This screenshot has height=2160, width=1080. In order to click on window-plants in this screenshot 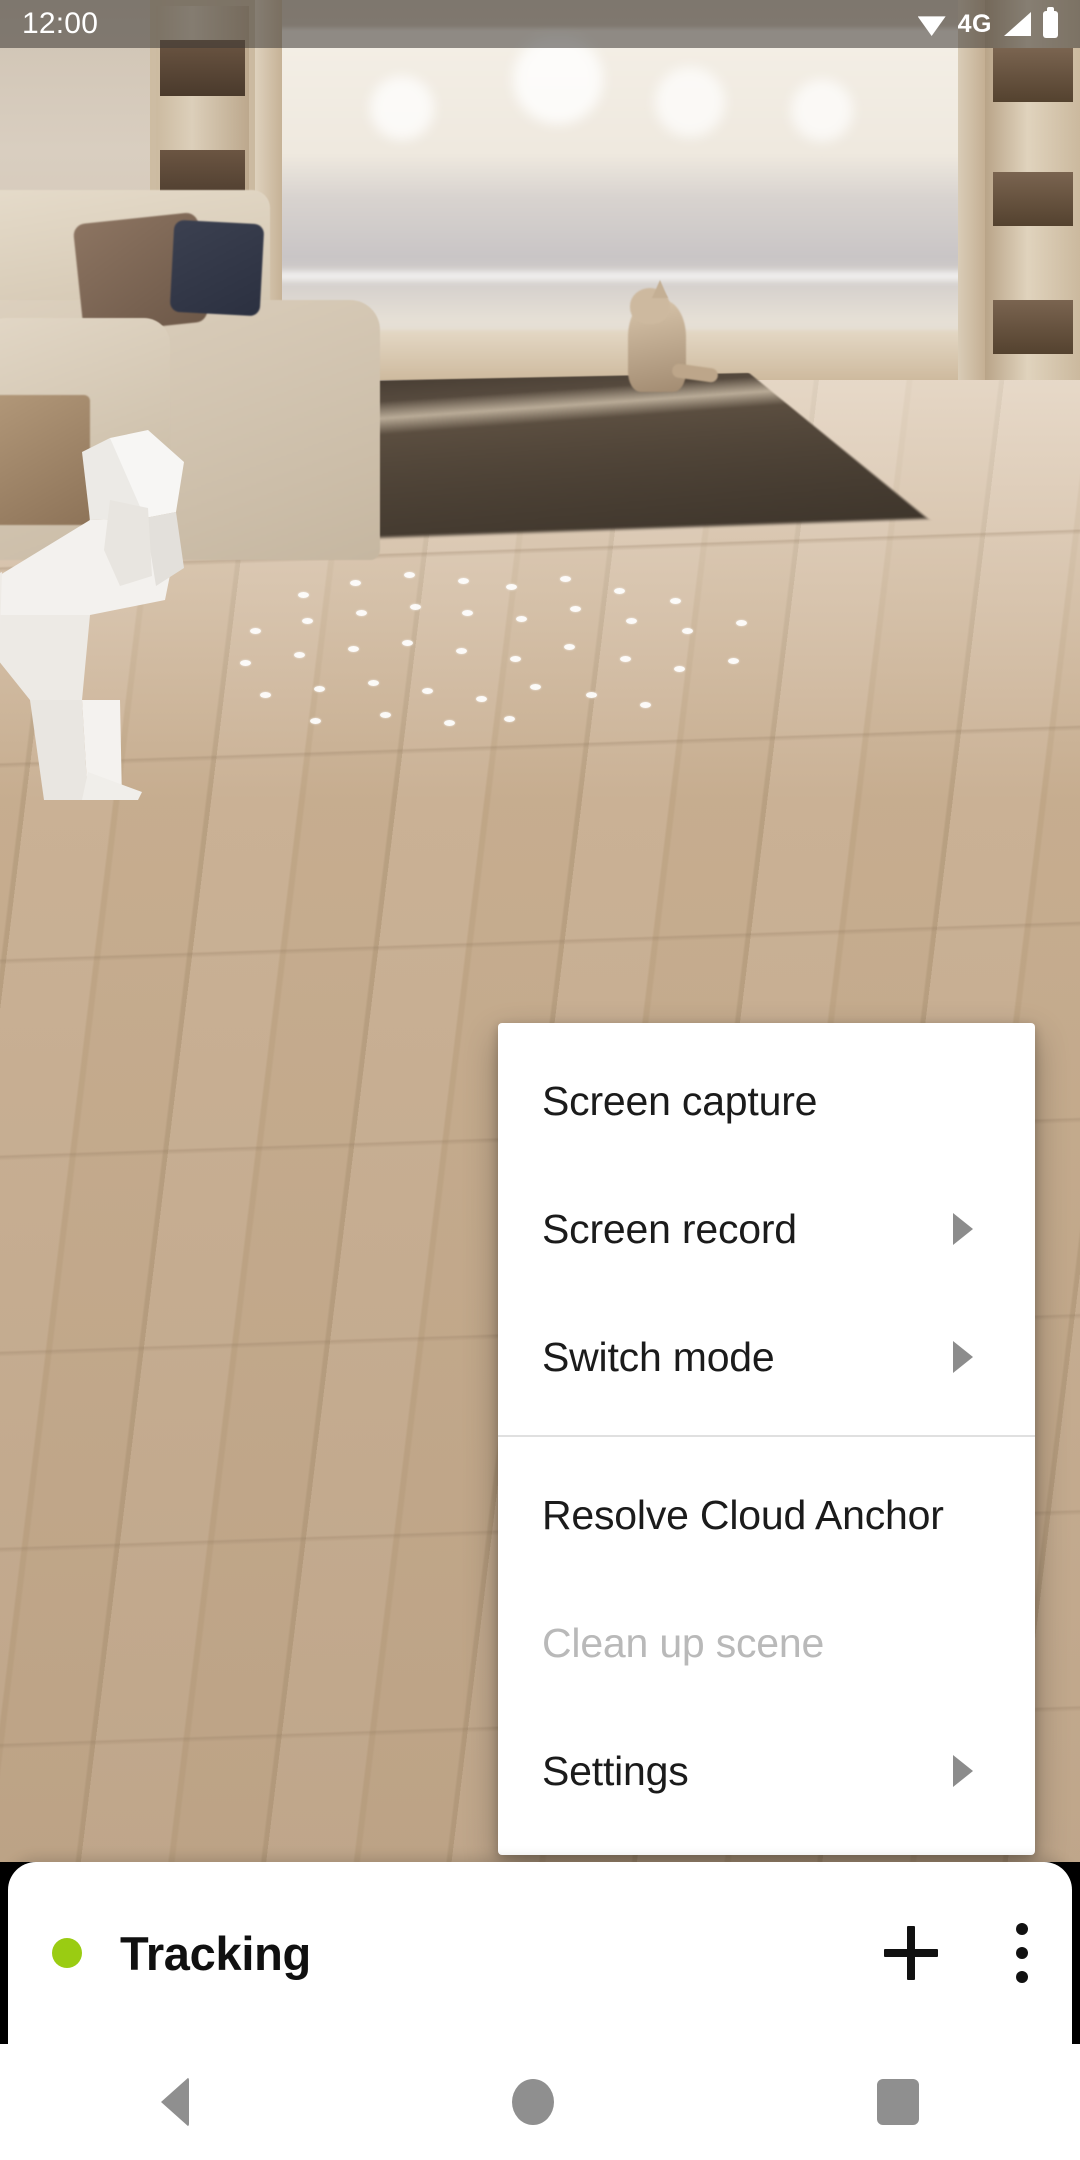, I will do `click(630, 96)`.